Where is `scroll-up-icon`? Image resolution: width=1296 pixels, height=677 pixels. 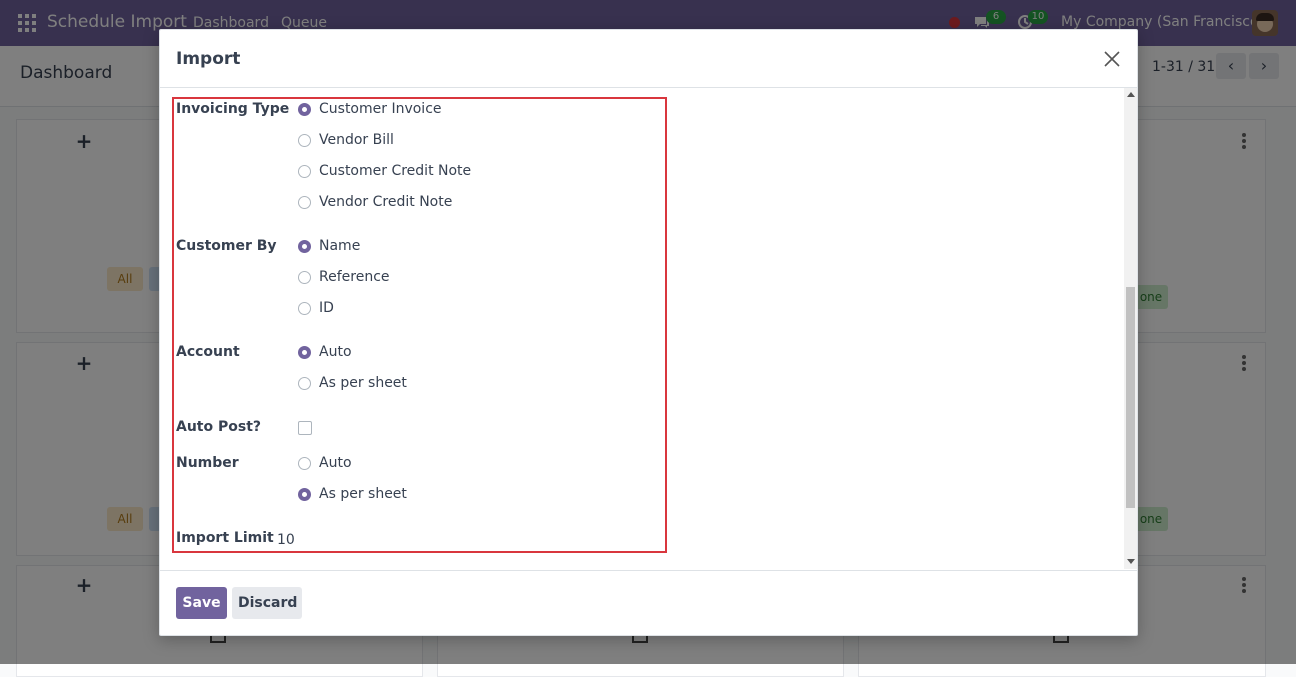 scroll-up-icon is located at coordinates (1131, 94).